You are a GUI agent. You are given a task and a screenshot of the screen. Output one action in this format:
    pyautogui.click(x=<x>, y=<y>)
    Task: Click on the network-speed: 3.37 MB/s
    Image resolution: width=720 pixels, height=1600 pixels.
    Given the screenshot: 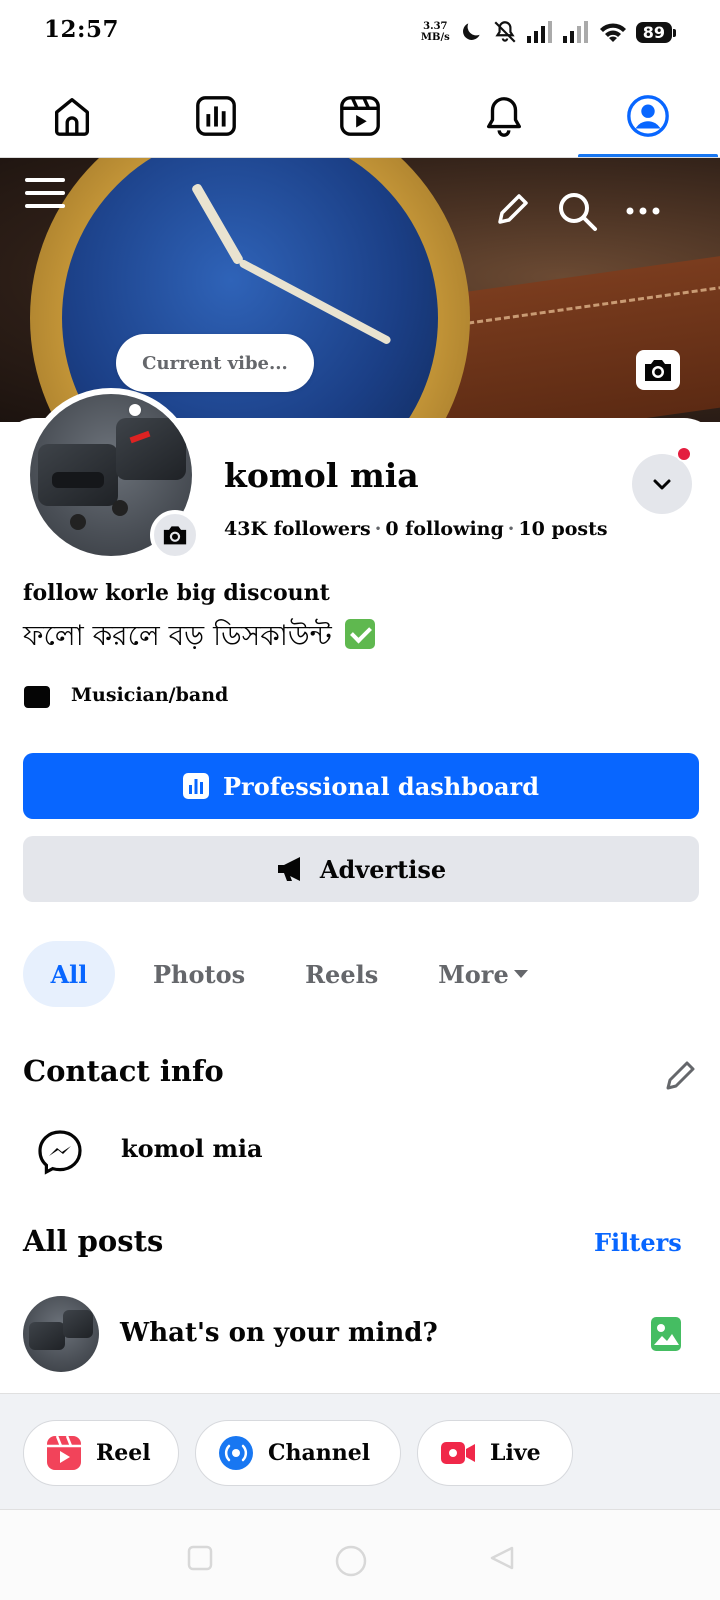 What is the action you would take?
    pyautogui.click(x=435, y=32)
    